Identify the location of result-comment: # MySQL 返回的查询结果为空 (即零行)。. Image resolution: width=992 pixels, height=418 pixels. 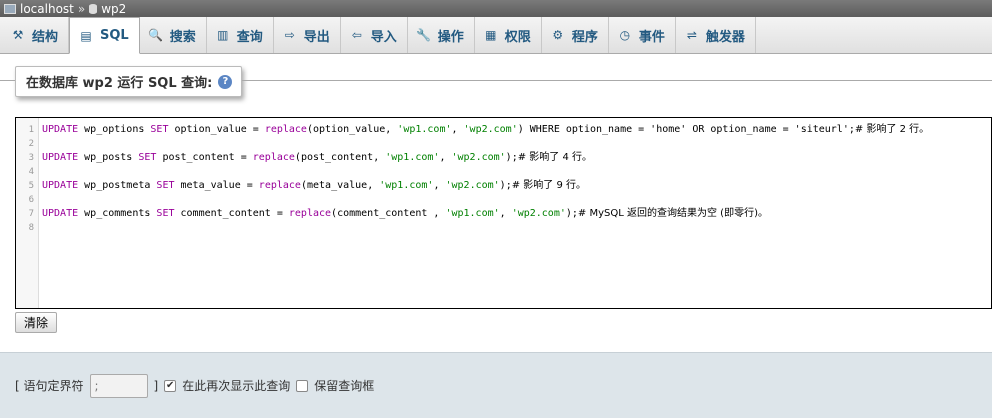
(672, 213).